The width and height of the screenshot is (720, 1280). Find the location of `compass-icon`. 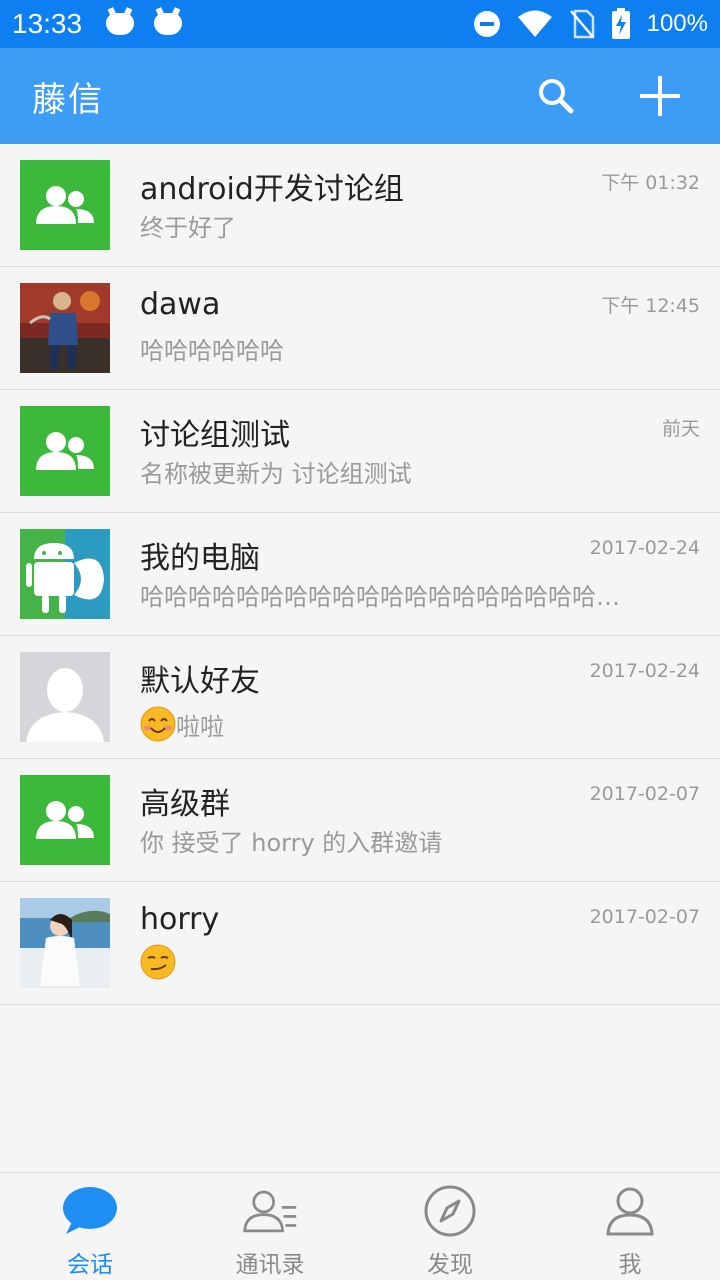

compass-icon is located at coordinates (450, 1211).